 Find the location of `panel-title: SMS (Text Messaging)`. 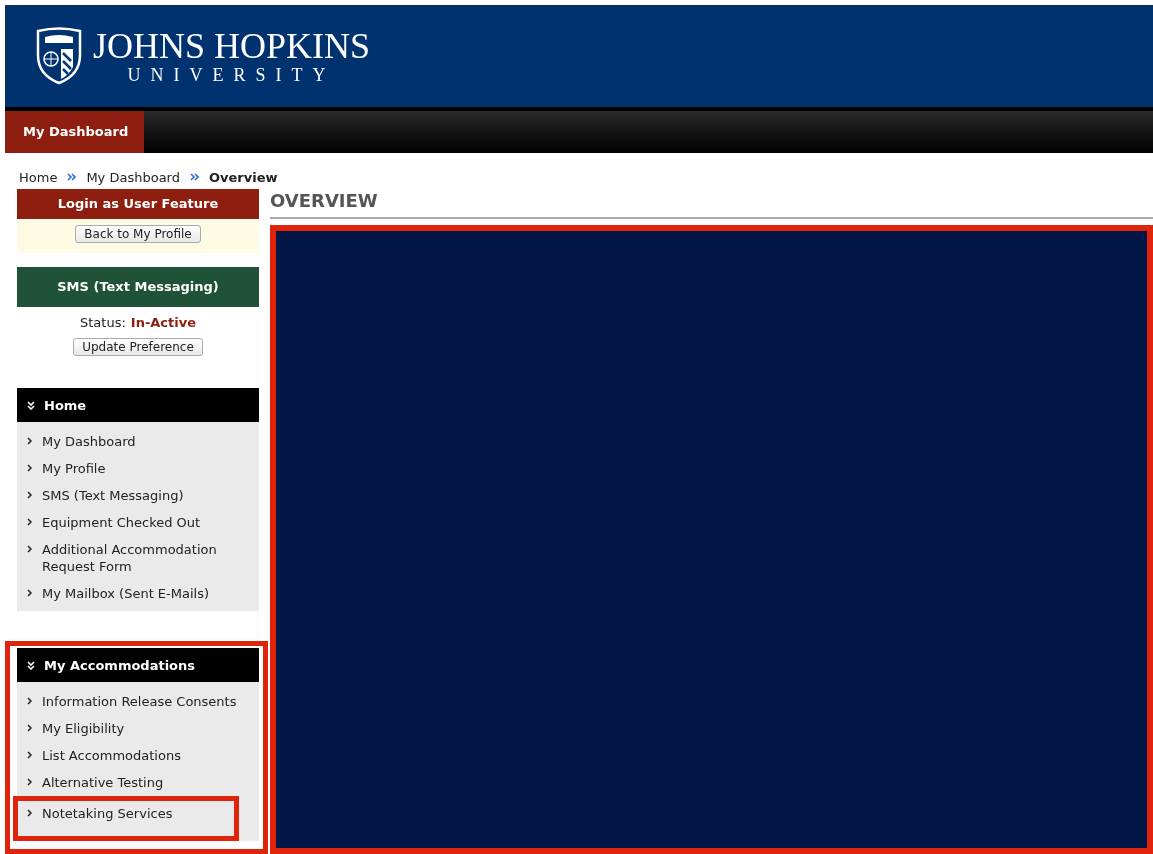

panel-title: SMS (Text Messaging) is located at coordinates (138, 287).